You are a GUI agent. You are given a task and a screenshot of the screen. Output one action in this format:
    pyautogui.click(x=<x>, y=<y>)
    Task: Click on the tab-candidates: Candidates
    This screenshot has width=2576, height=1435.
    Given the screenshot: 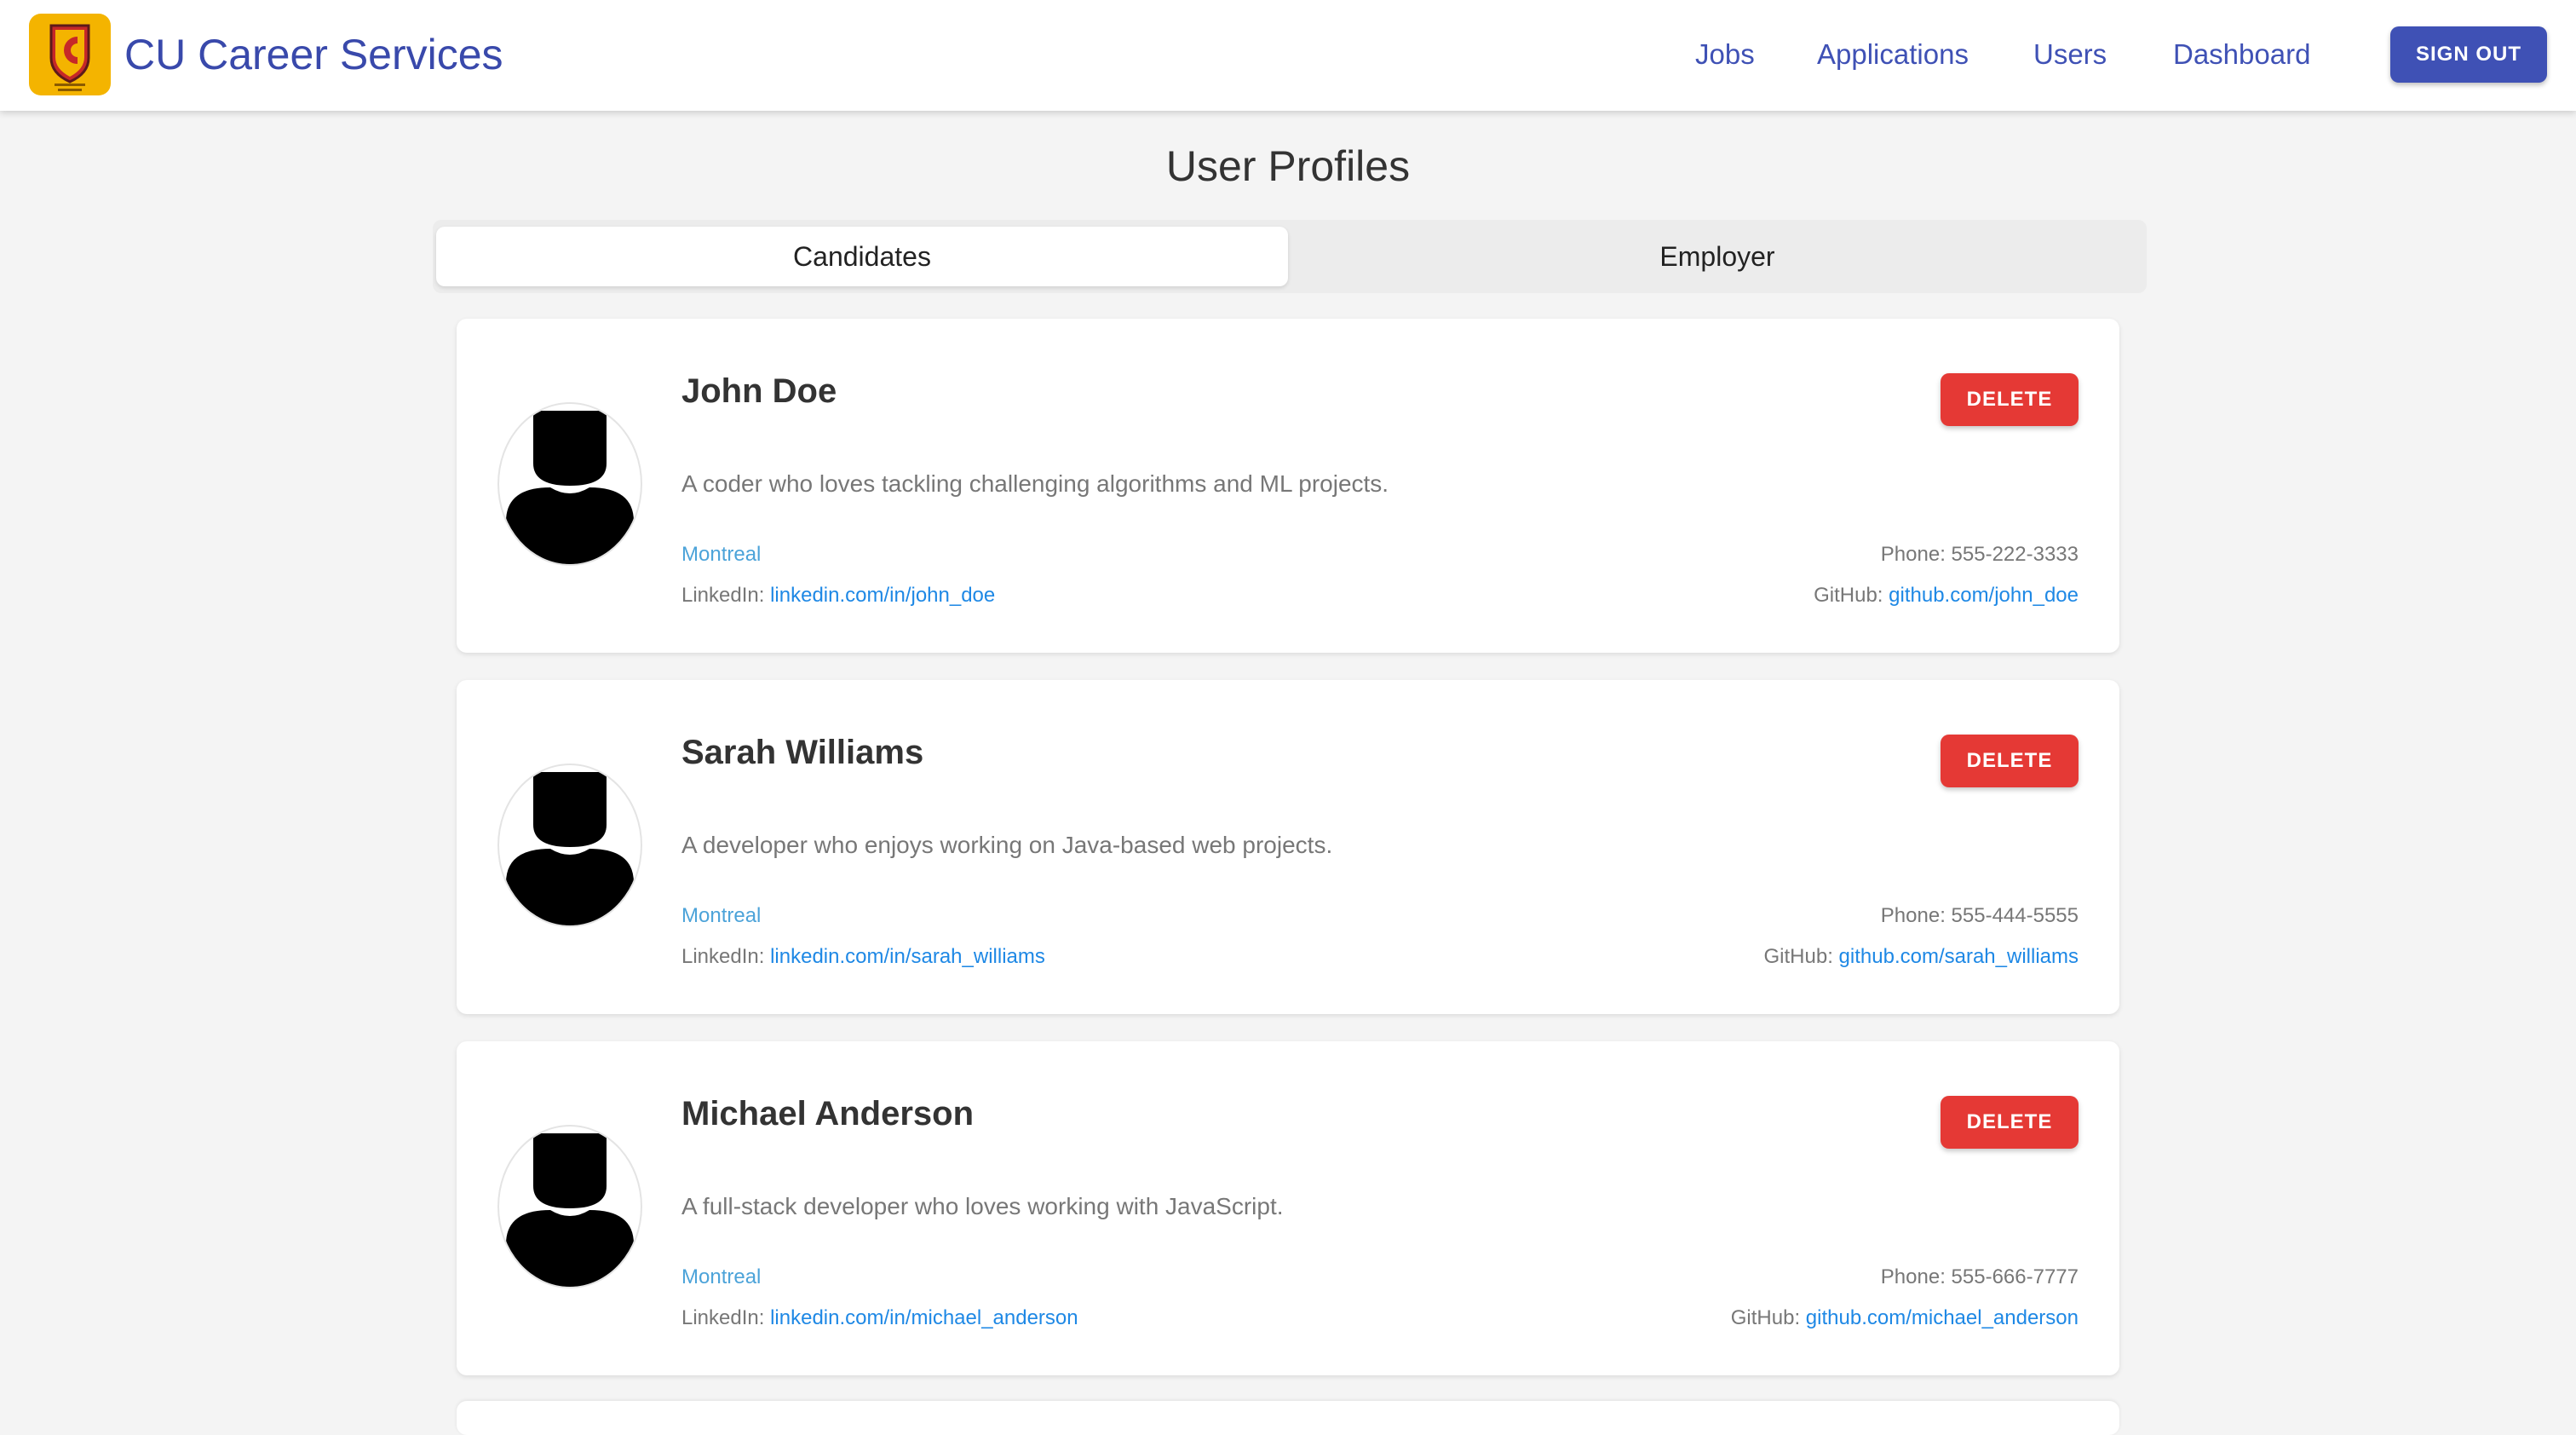 What is the action you would take?
    pyautogui.click(x=862, y=256)
    